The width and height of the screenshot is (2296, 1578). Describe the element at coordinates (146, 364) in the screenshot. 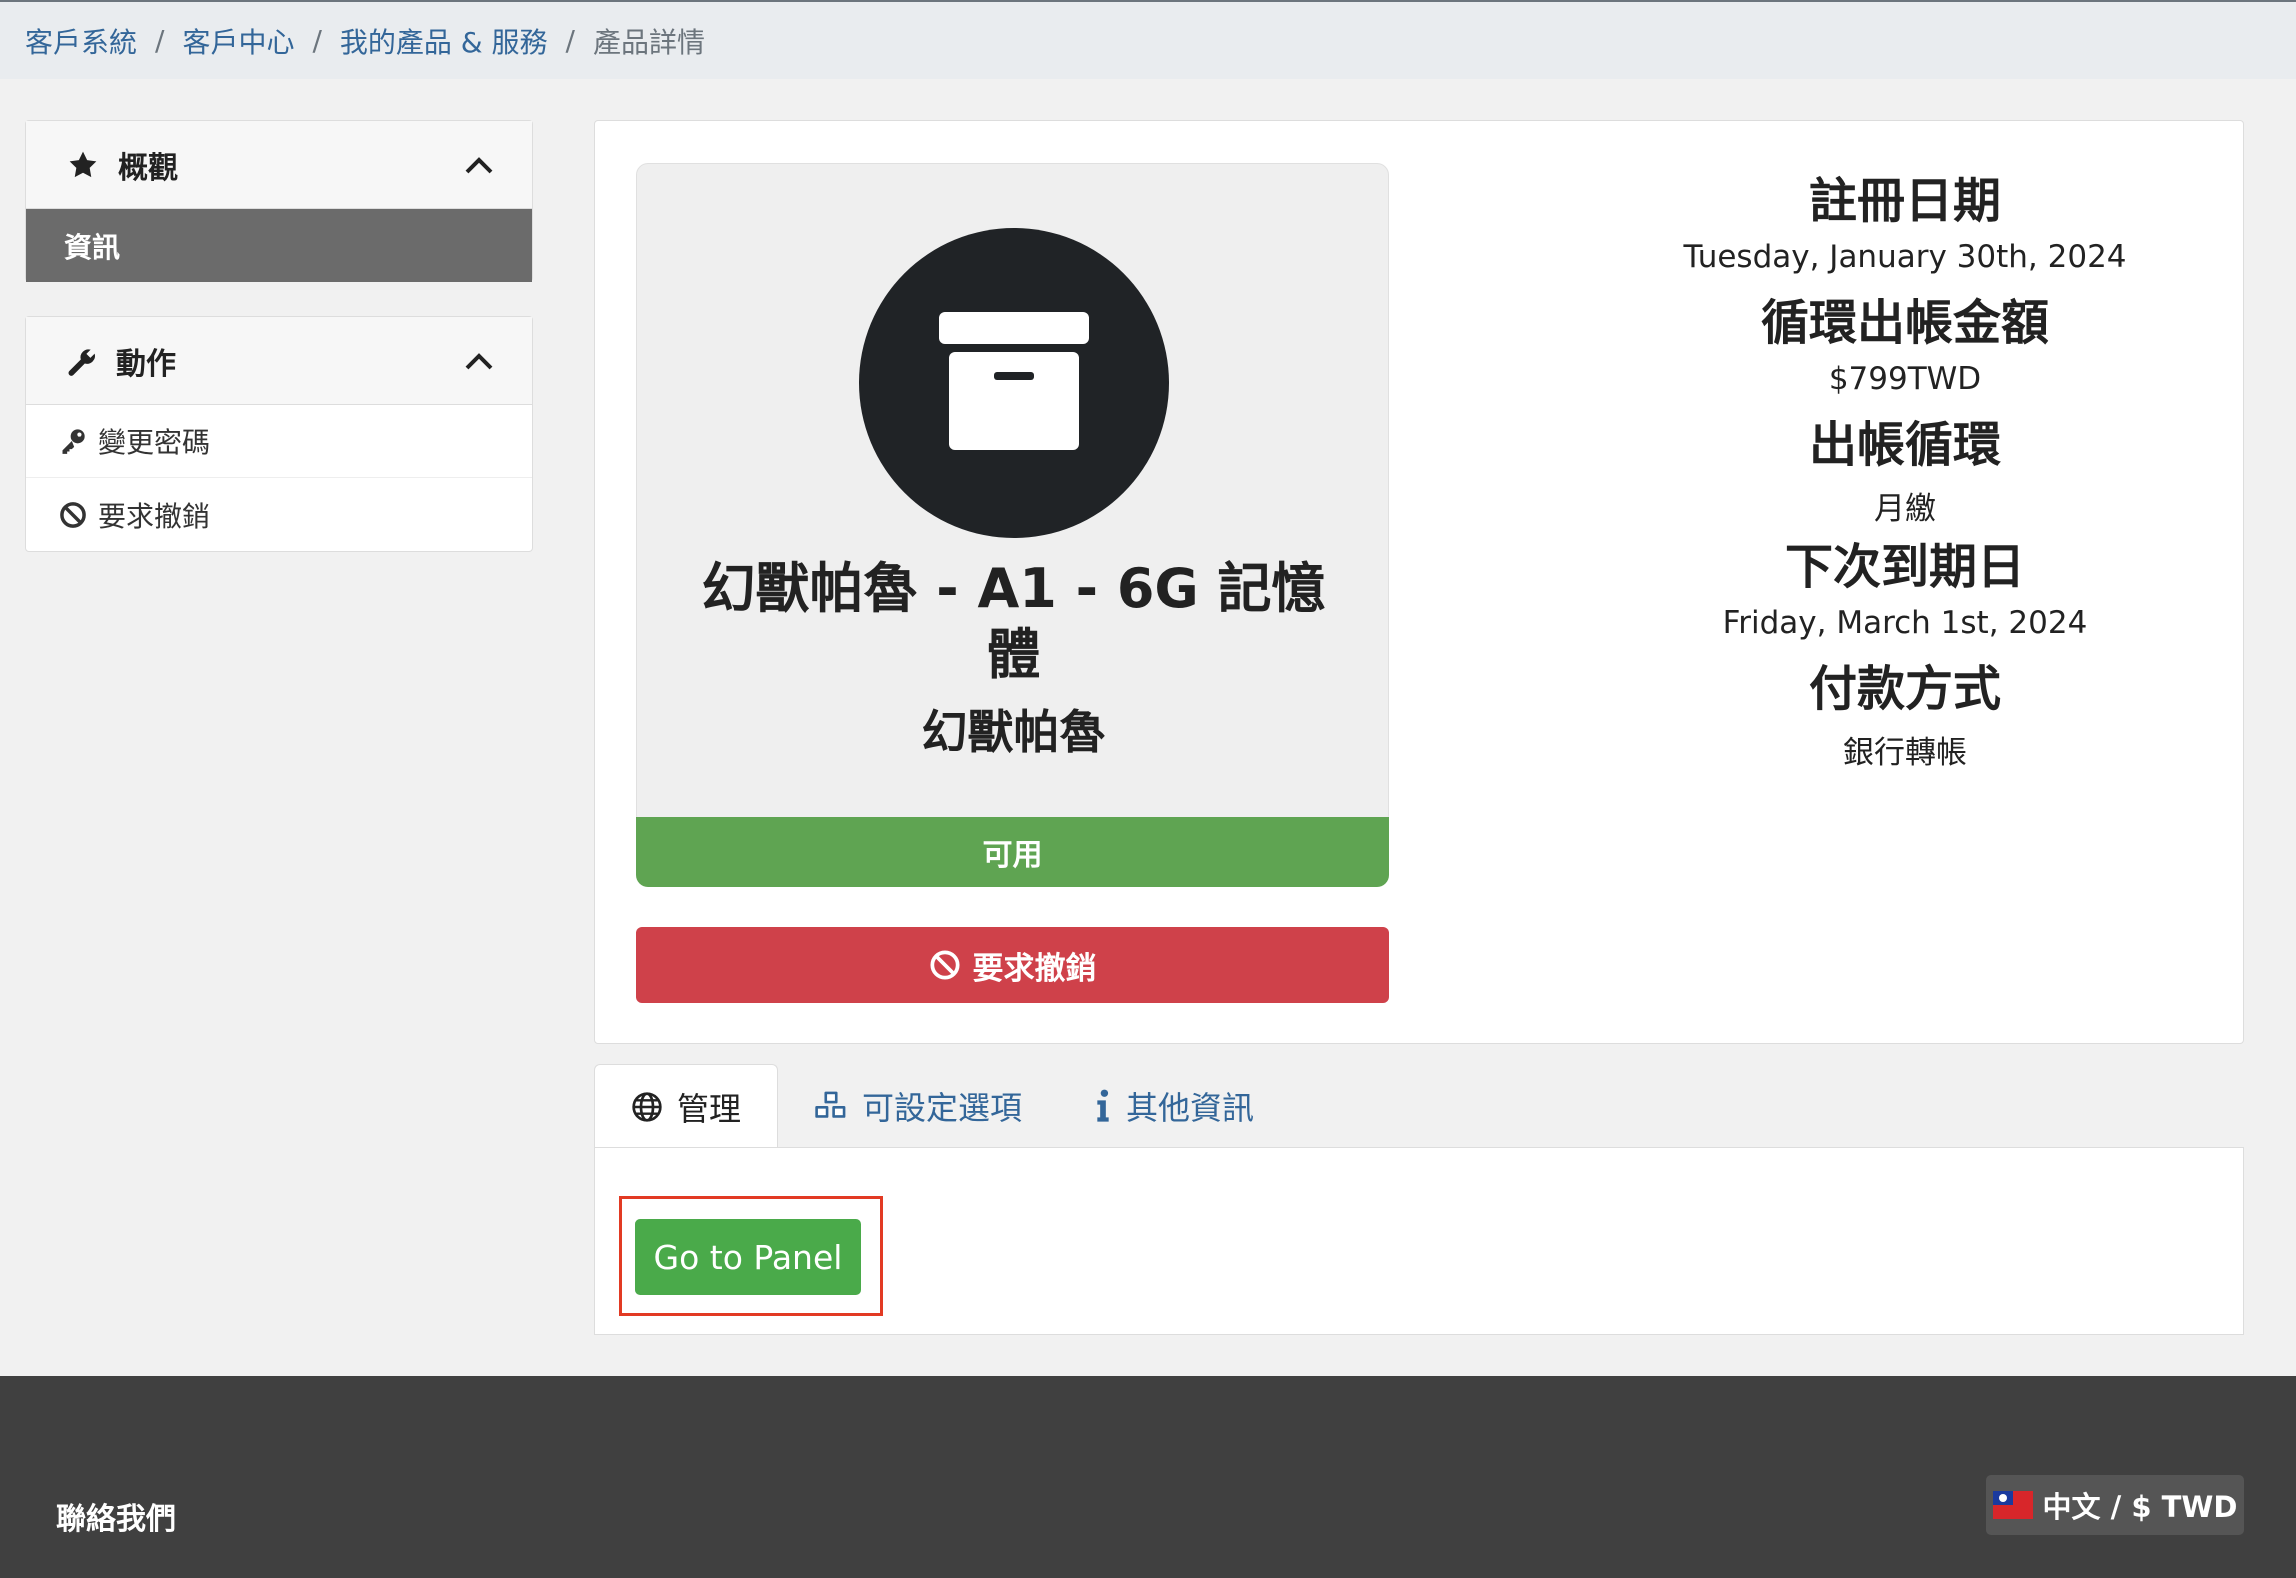

I see `sidebar-actions-title: 動作` at that location.